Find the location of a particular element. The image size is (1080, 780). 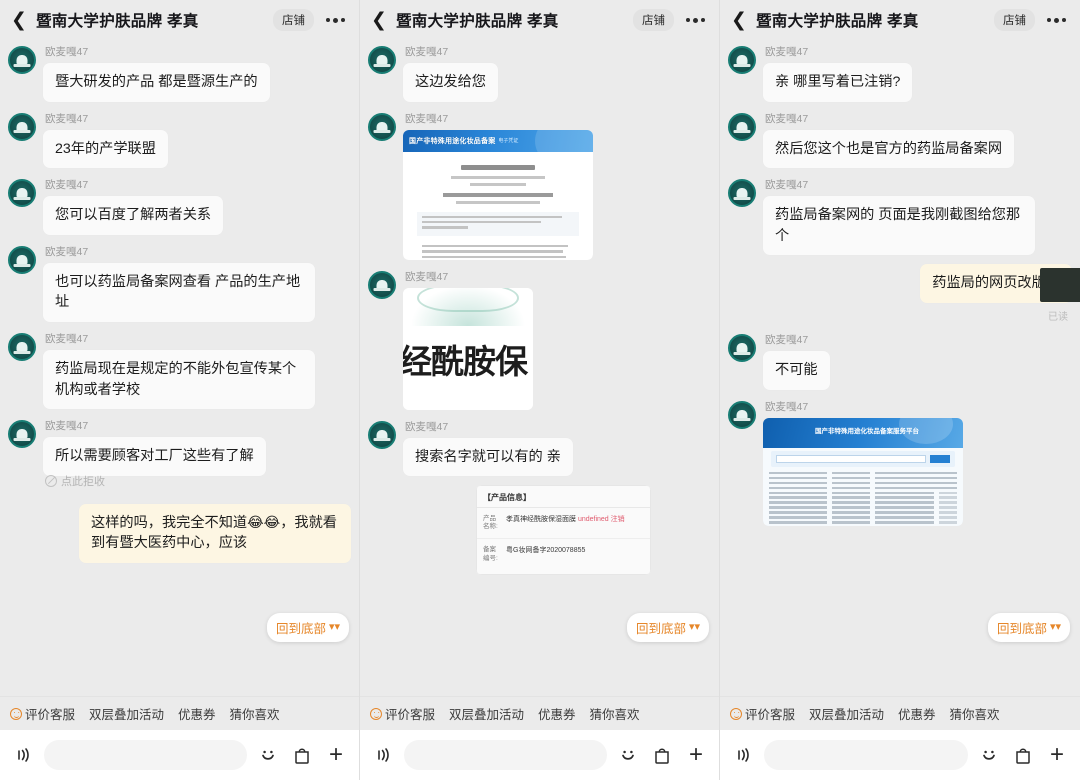

message-item-outgoing: 药监局的网页改版了 已读 is located at coordinates (904, 293).